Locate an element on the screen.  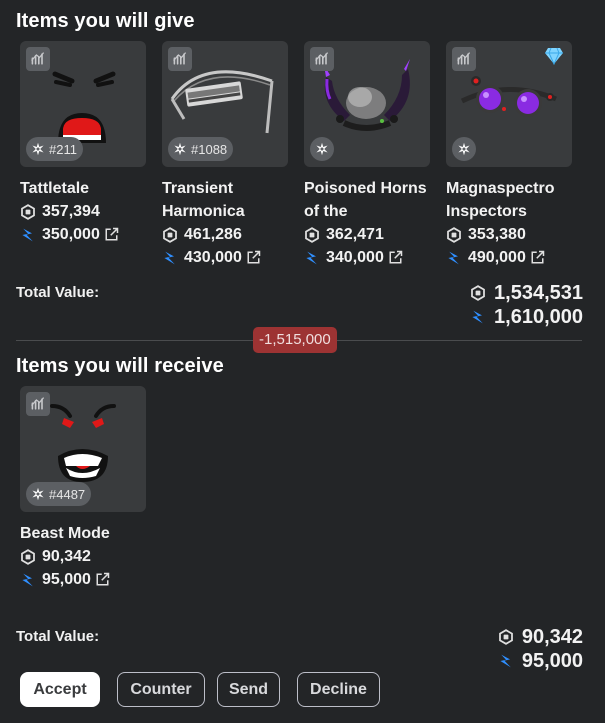
value-row: 430,000 is located at coordinates (225, 257).